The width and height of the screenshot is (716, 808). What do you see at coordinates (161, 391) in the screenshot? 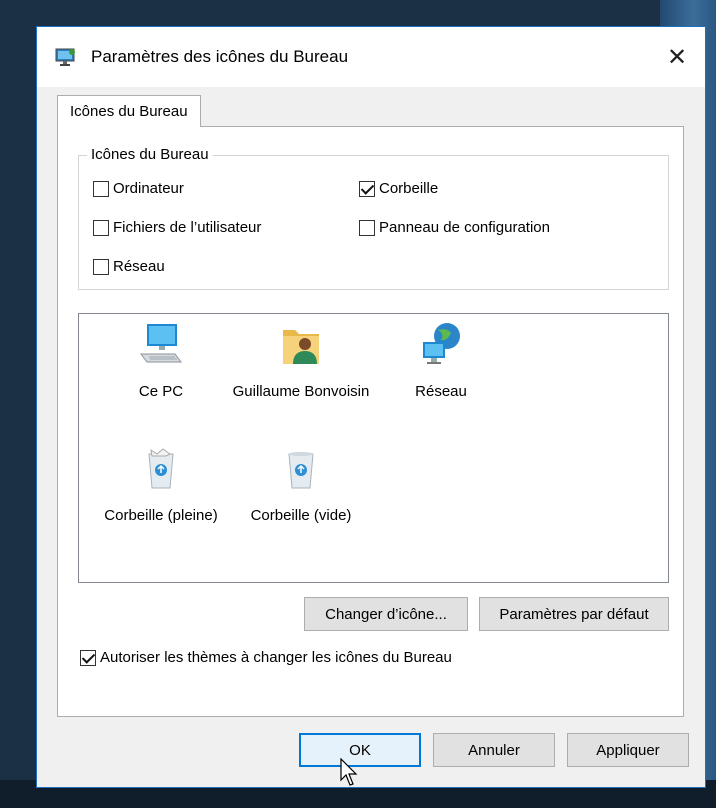
I see `icon-label: Ce PC` at bounding box center [161, 391].